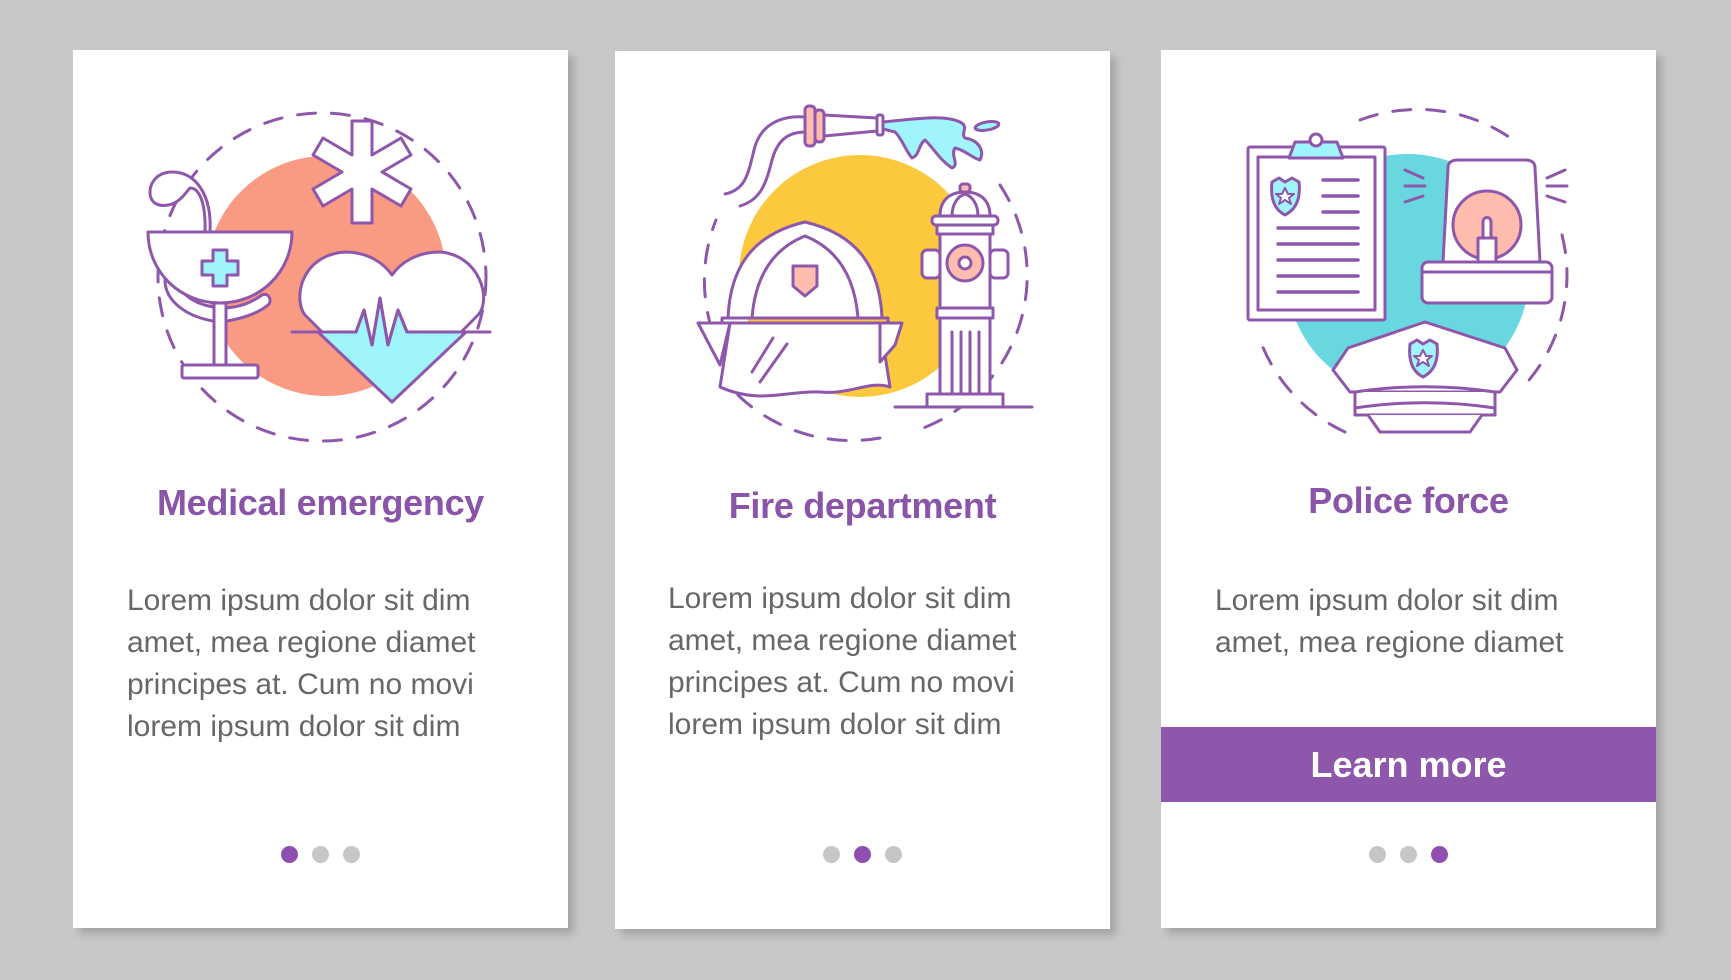  Describe the element at coordinates (1316, 227) in the screenshot. I see `clipboard-report-icon` at that location.